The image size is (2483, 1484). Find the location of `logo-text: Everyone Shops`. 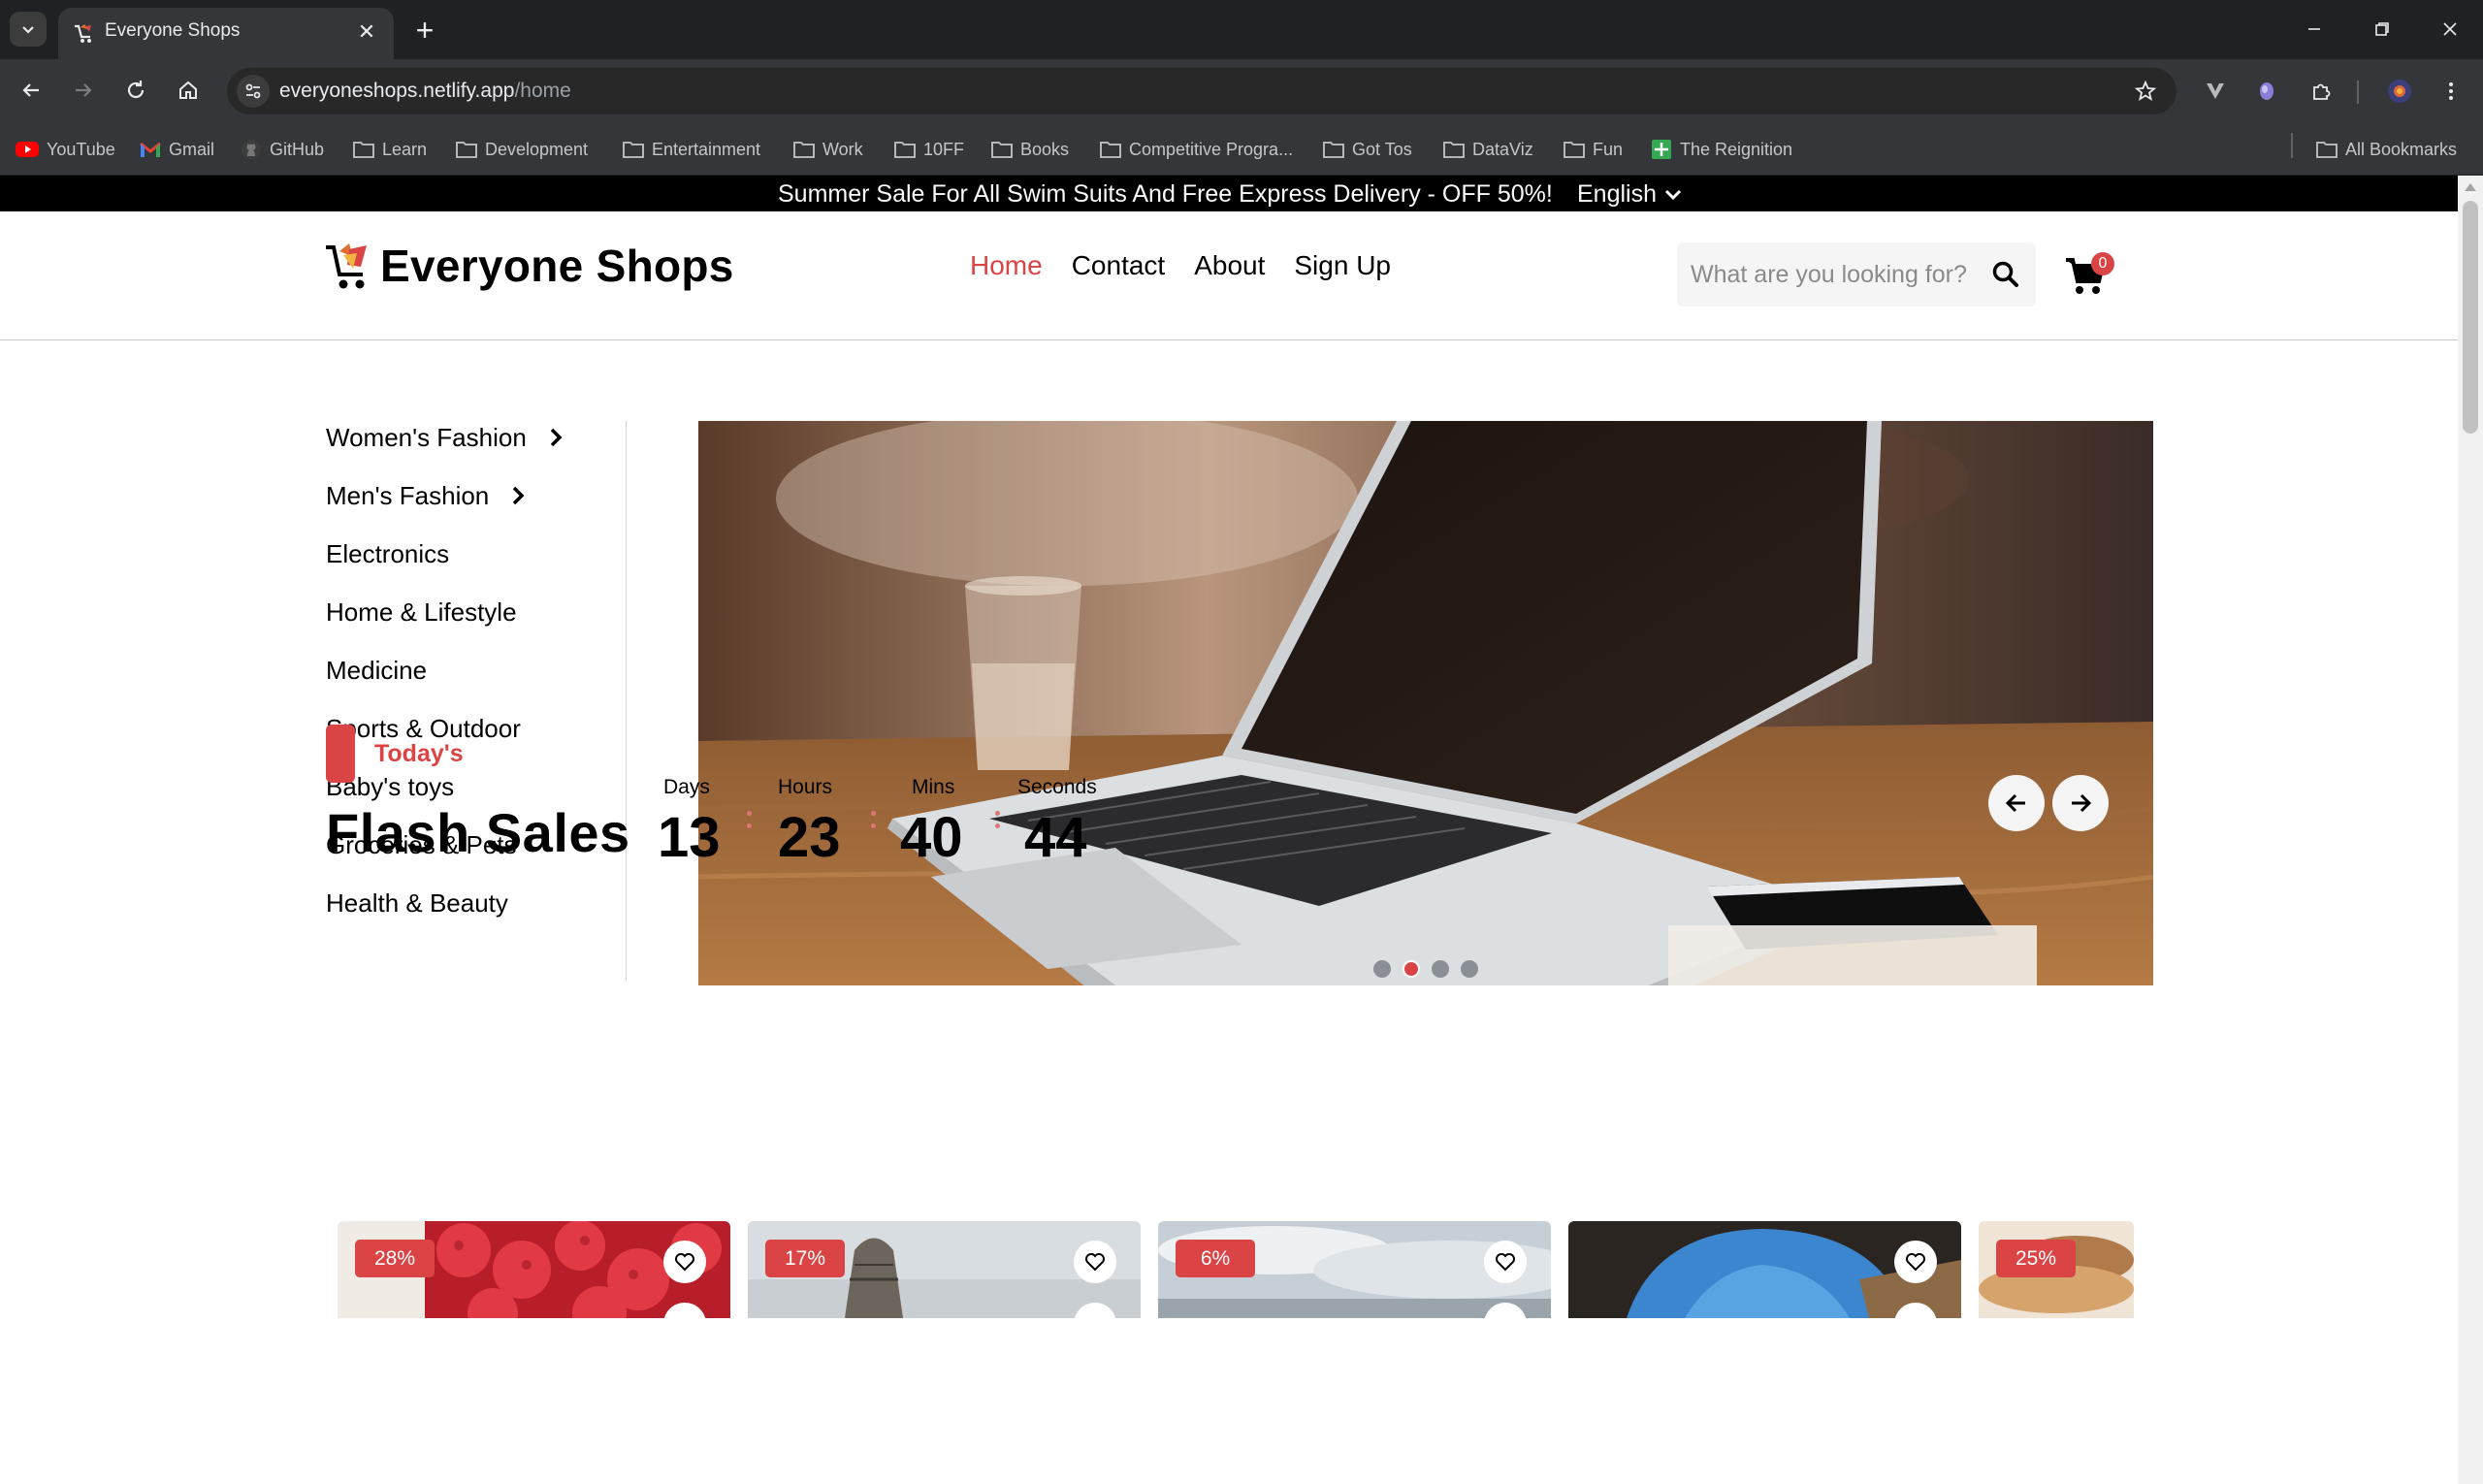

logo-text: Everyone Shops is located at coordinates (557, 266).